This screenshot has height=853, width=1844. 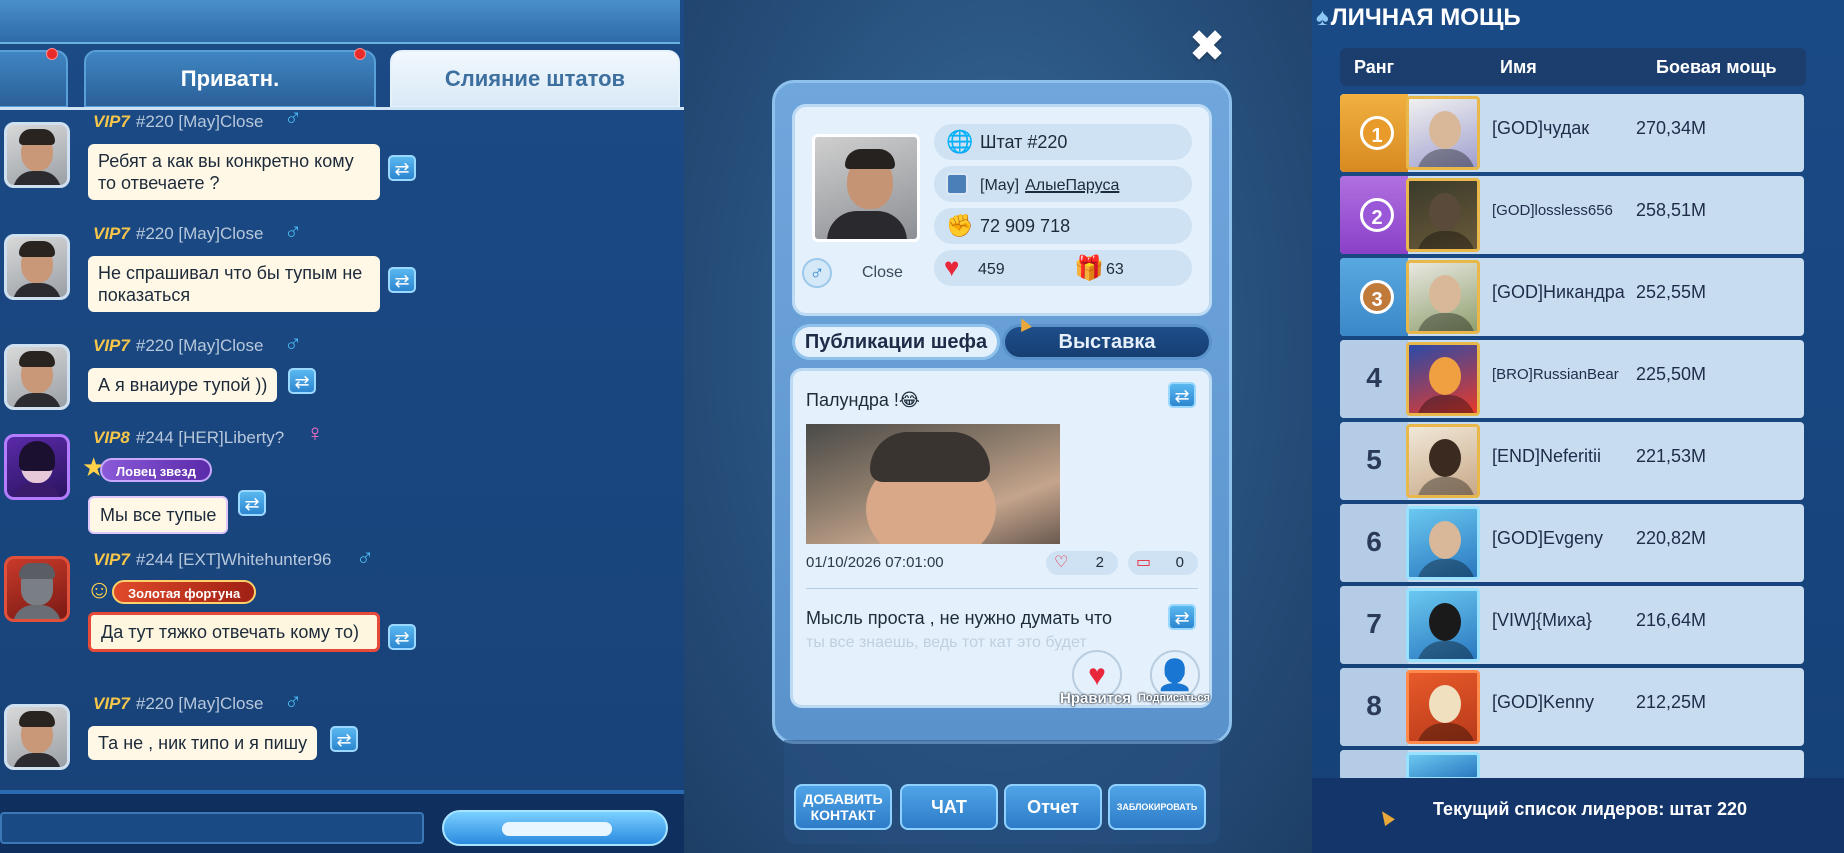 What do you see at coordinates (952, 267) in the screenshot?
I see `heart-icon: ♥` at bounding box center [952, 267].